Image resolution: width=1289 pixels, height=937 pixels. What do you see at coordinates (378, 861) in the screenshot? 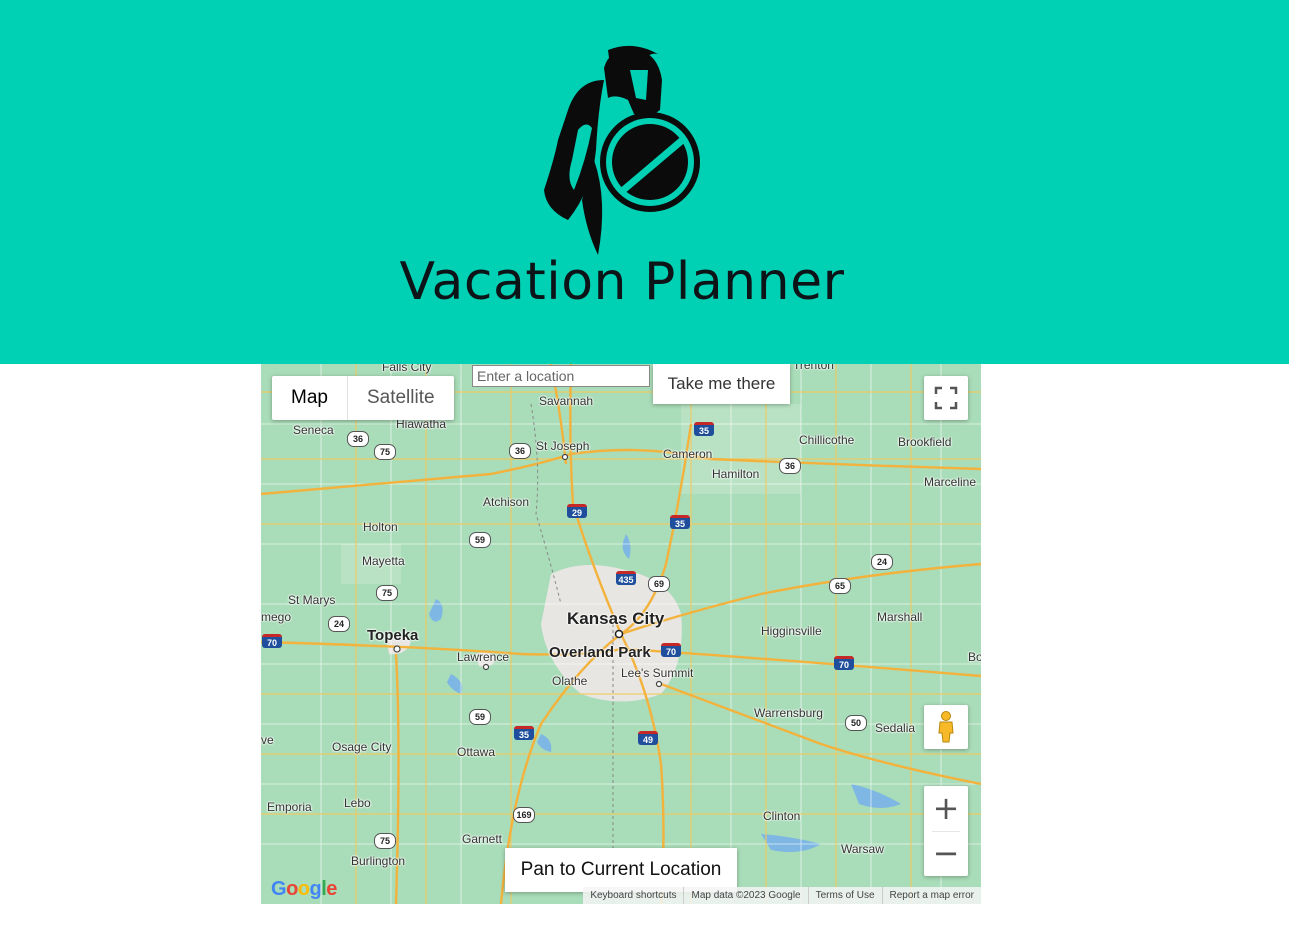
I see `place-label: Burlington` at bounding box center [378, 861].